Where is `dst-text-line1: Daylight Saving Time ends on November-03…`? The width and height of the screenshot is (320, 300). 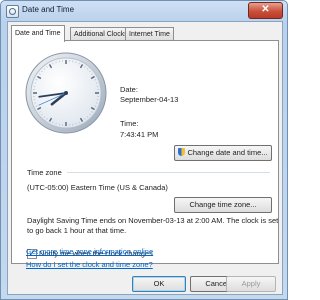 dst-text-line1: Daylight Saving Time ends on November-03… is located at coordinates (153, 220).